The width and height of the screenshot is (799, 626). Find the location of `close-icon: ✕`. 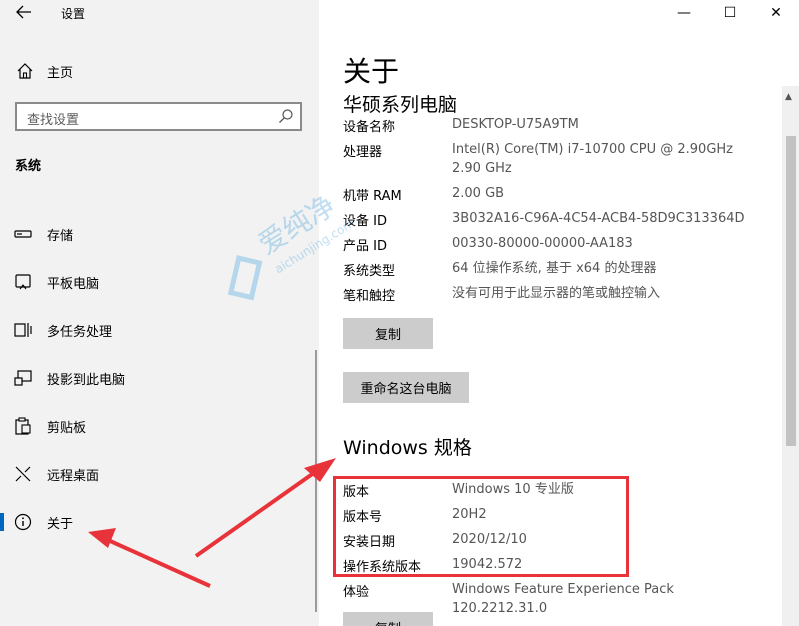

close-icon: ✕ is located at coordinates (776, 13).